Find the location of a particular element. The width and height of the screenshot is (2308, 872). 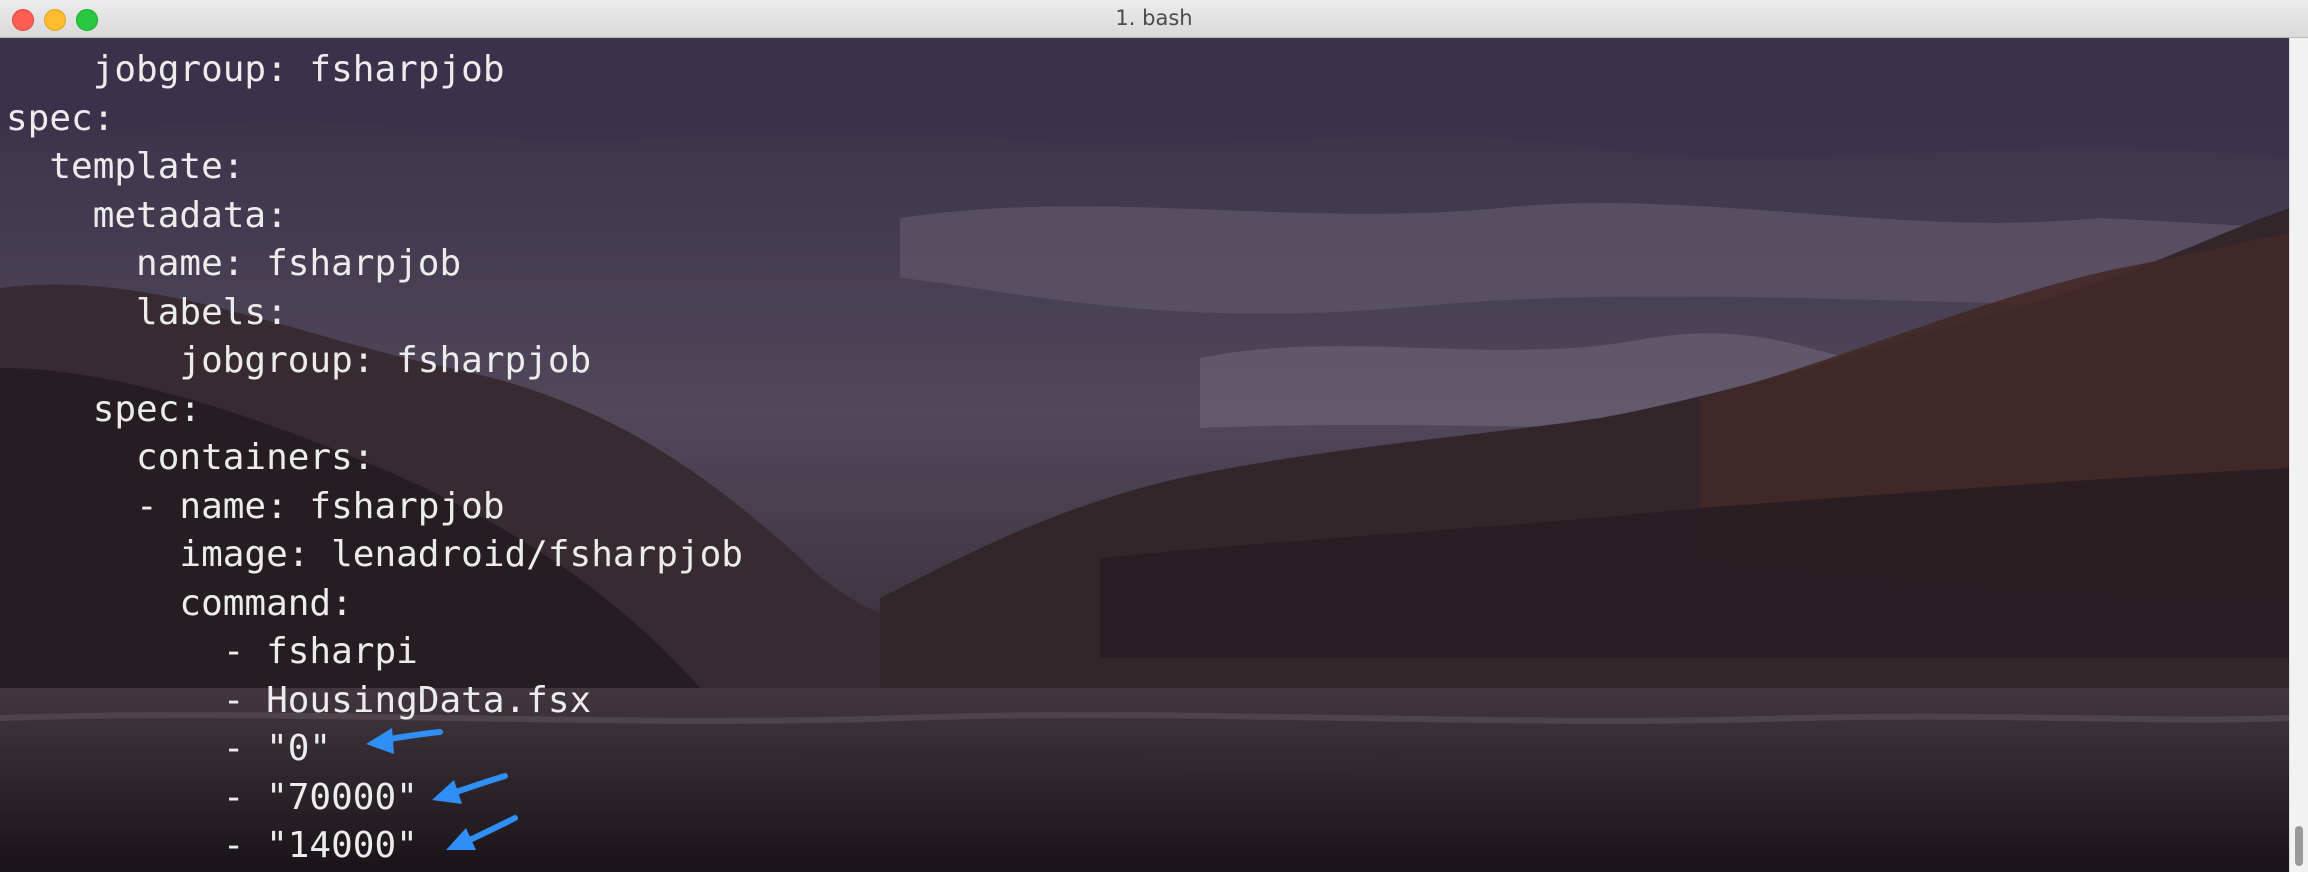

title-bar: 1. bash is located at coordinates (1154, 19).